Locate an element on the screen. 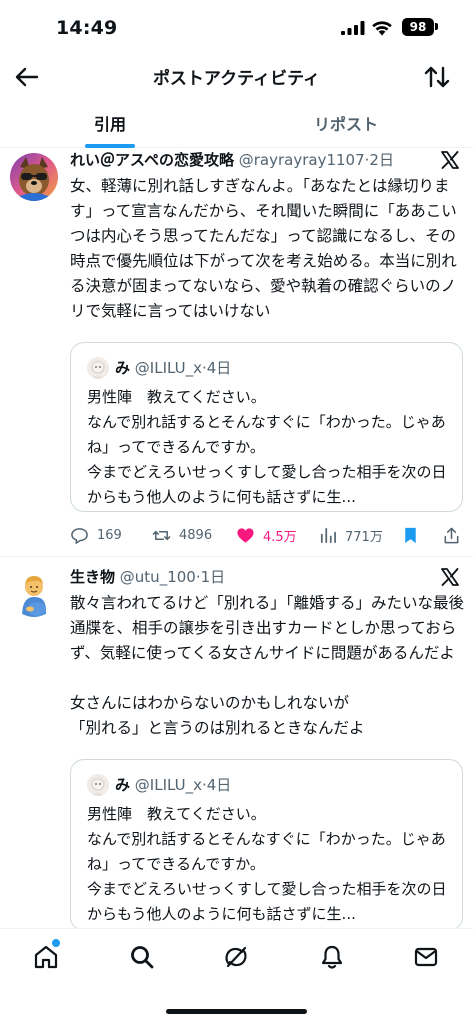 This screenshot has height=1024, width=473. tab-quotes: 引用 is located at coordinates (110, 125).